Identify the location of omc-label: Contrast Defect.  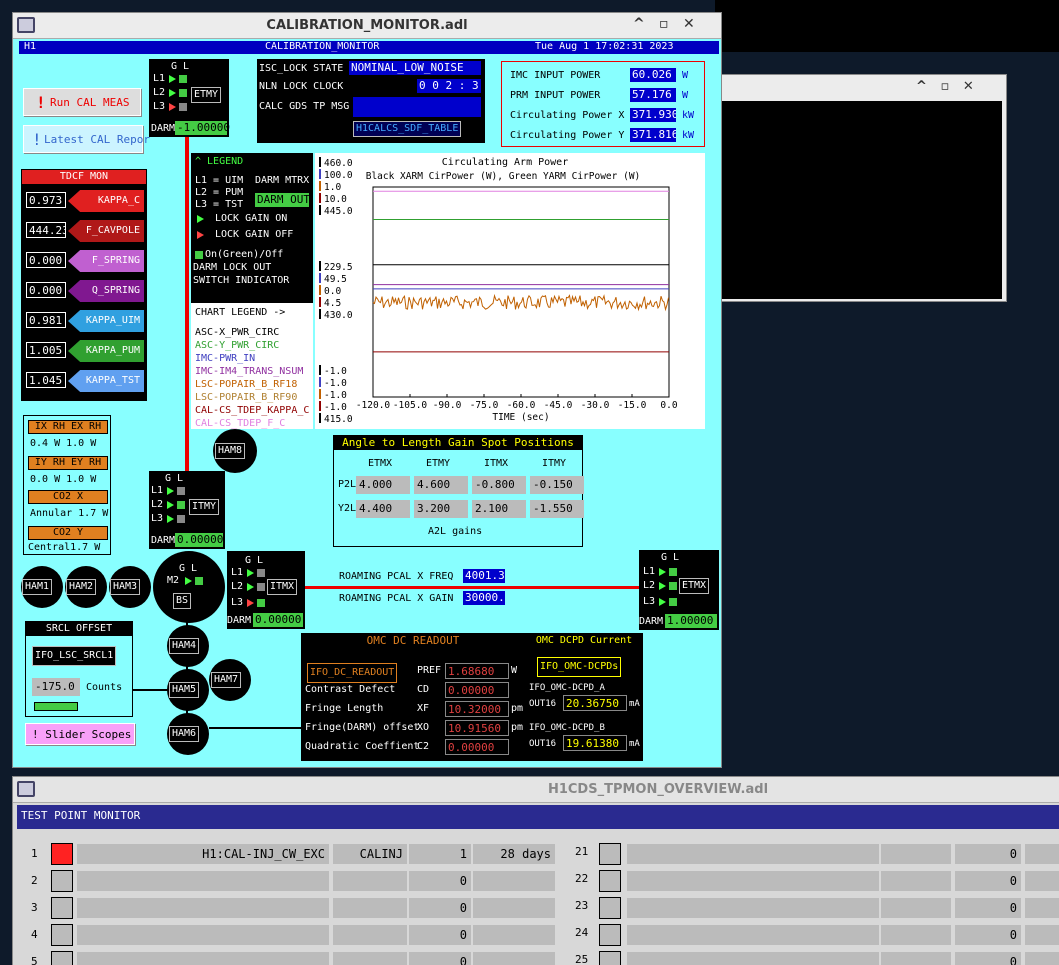
(350, 689).